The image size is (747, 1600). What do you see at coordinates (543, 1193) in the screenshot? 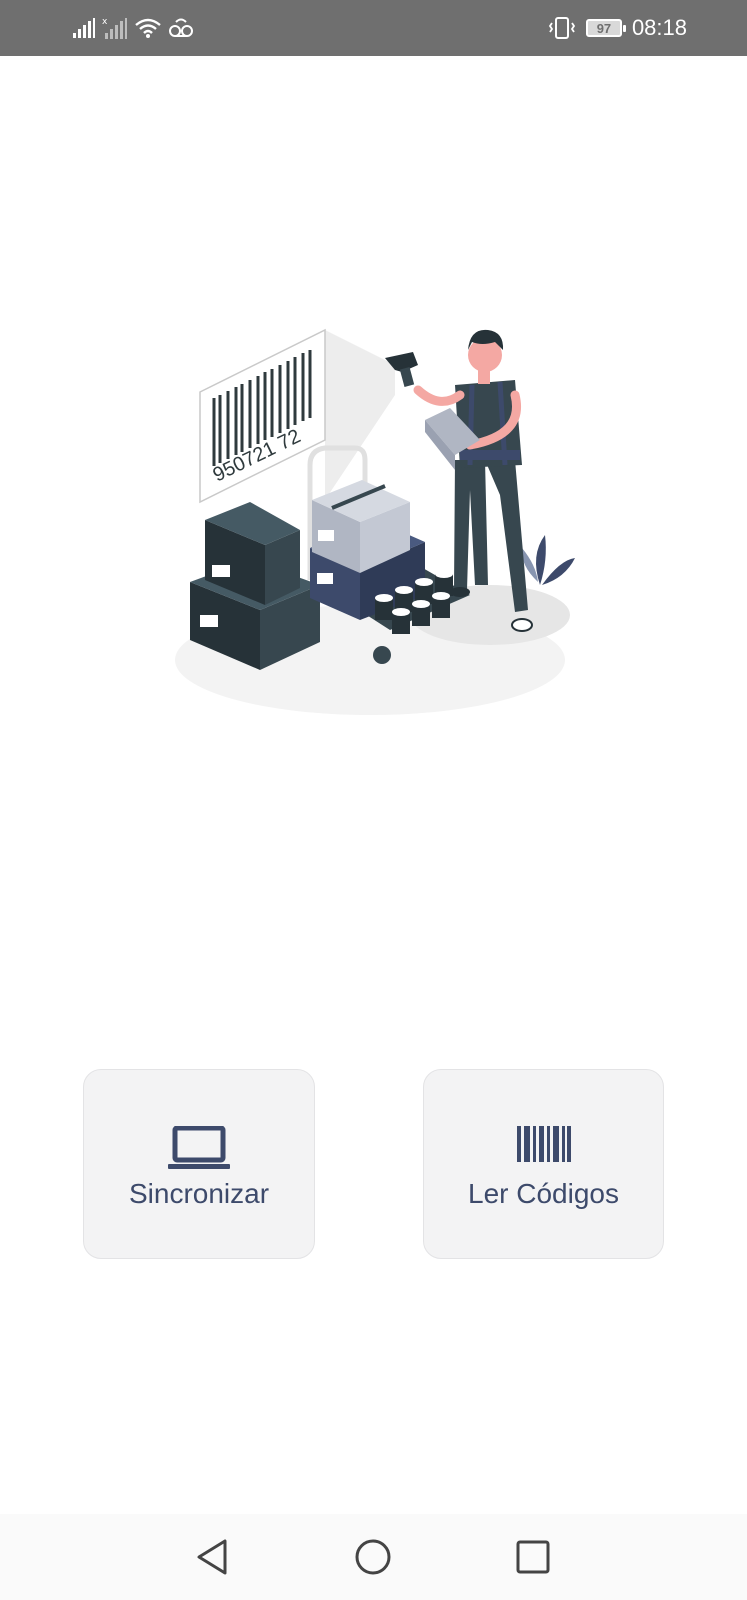
I see `scan-codes-button-label: Ler Códigos` at bounding box center [543, 1193].